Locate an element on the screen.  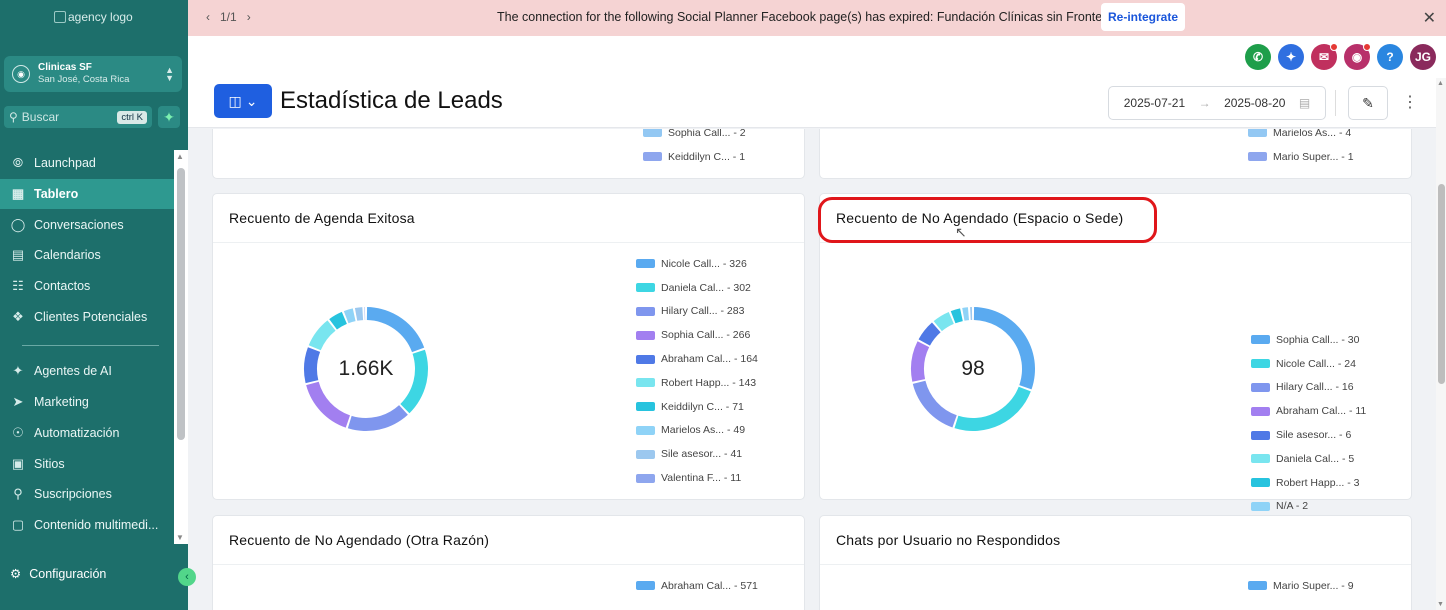
megaphone-icon: ✉ is located at coordinates (1324, 56).